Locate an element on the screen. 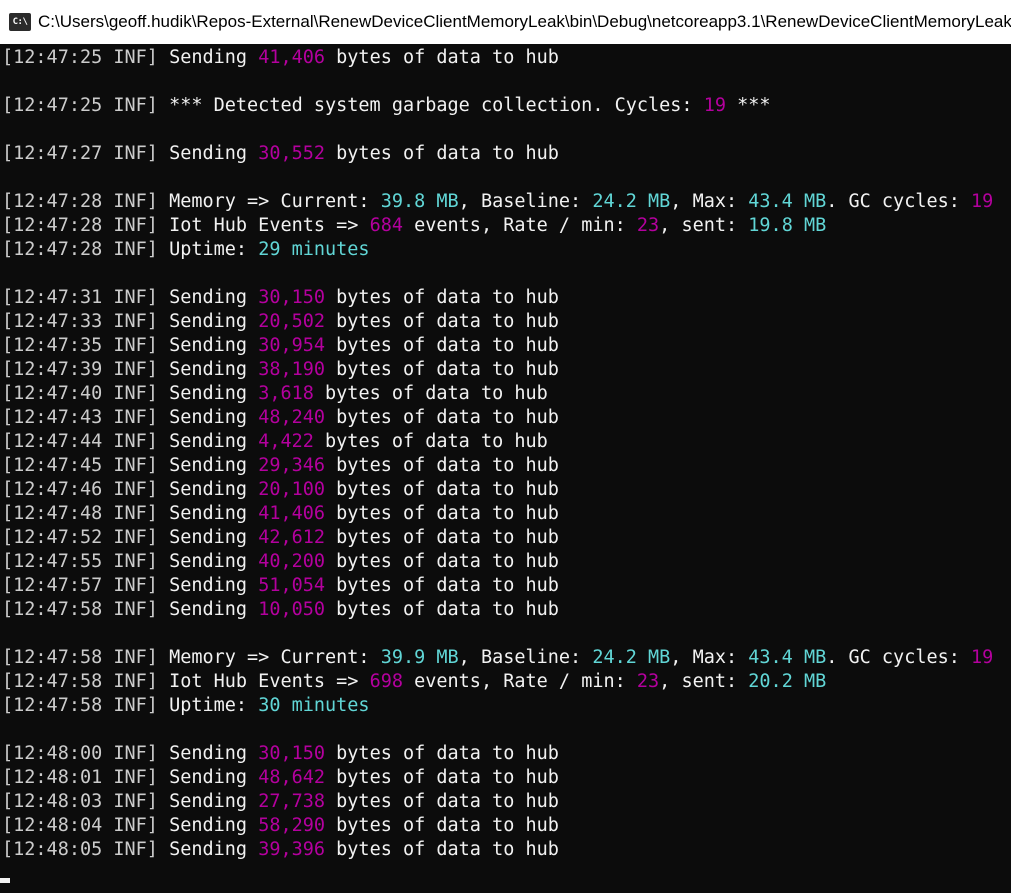 This screenshot has height=893, width=1011. byte-count: 30,552 is located at coordinates (292, 153).